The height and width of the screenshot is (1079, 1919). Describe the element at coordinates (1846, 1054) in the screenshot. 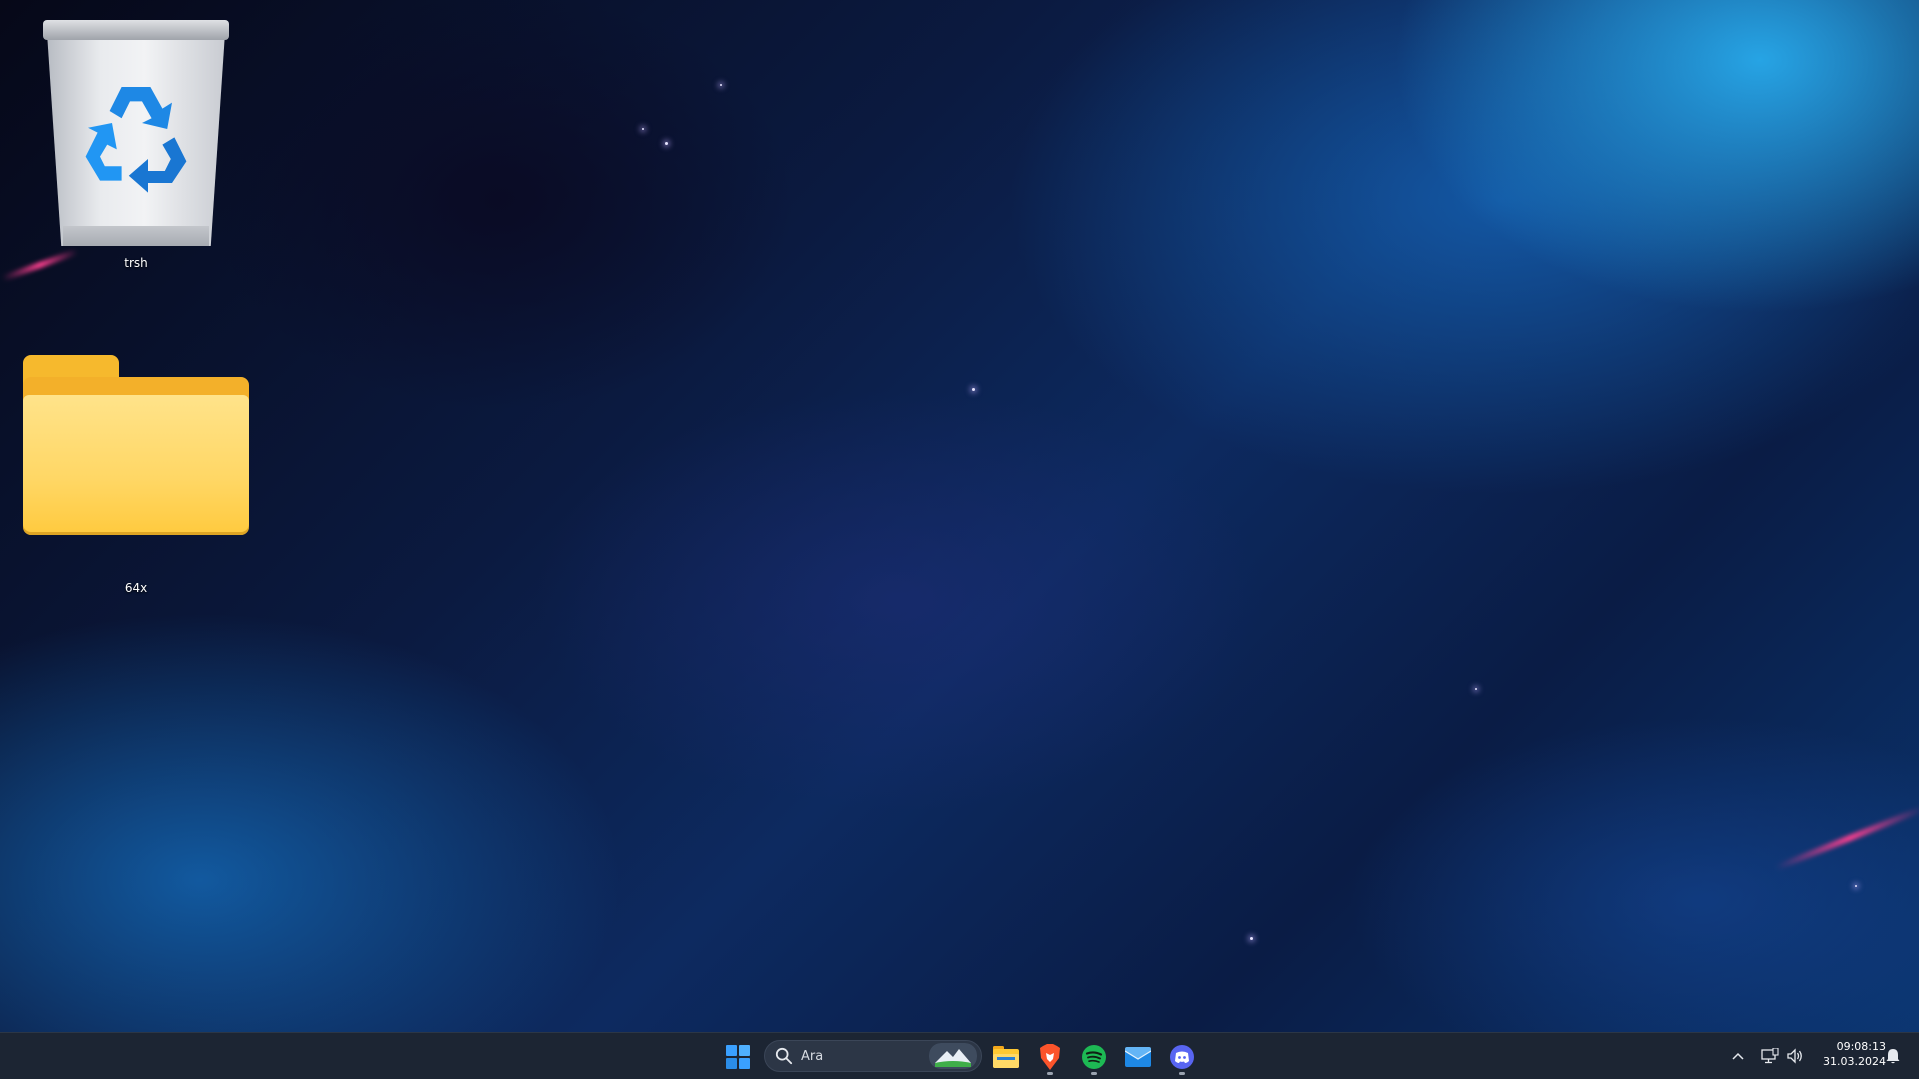

I see `taskbar-clock: 09:08:13 31.03.2024` at that location.